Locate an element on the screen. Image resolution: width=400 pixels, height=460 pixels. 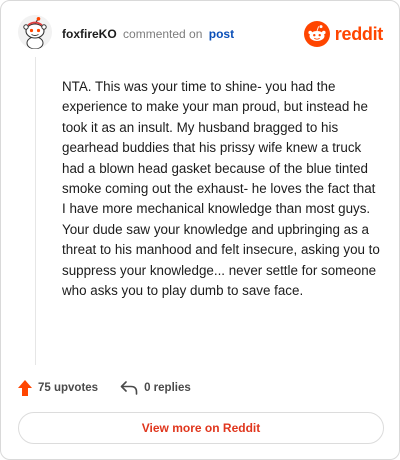
snoo-avatar-icon is located at coordinates (35, 32).